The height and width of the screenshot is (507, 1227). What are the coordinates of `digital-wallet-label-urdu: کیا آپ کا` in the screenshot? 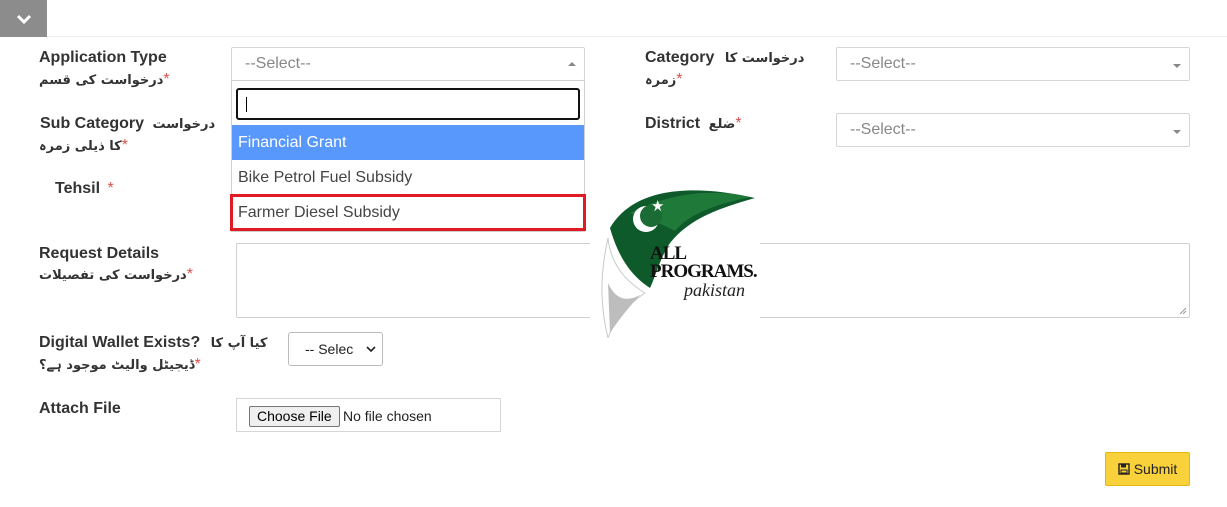 It's located at (239, 343).